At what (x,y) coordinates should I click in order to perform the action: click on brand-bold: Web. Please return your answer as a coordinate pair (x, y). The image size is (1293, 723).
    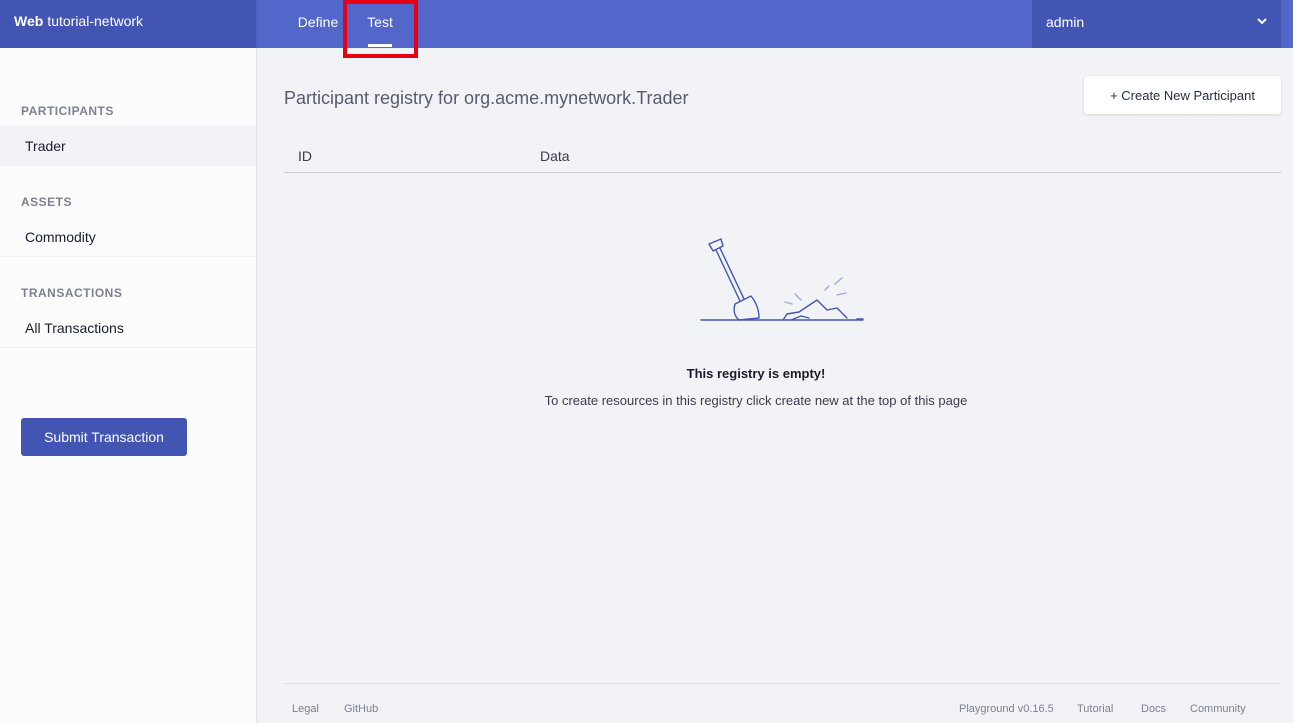
    Looking at the image, I should click on (29, 21).